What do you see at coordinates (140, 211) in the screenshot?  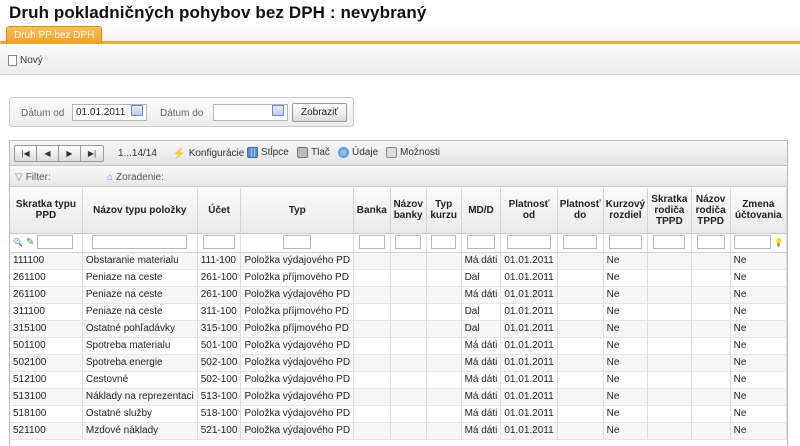 I see `column-header: Názov typu položky` at bounding box center [140, 211].